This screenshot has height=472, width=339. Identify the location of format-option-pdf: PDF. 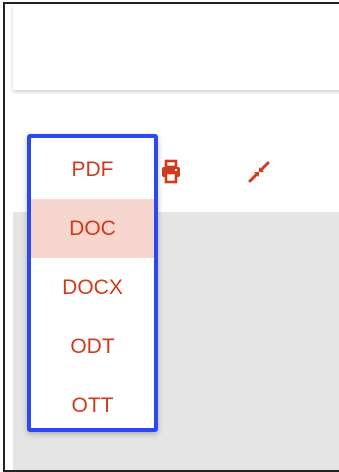
(92, 169).